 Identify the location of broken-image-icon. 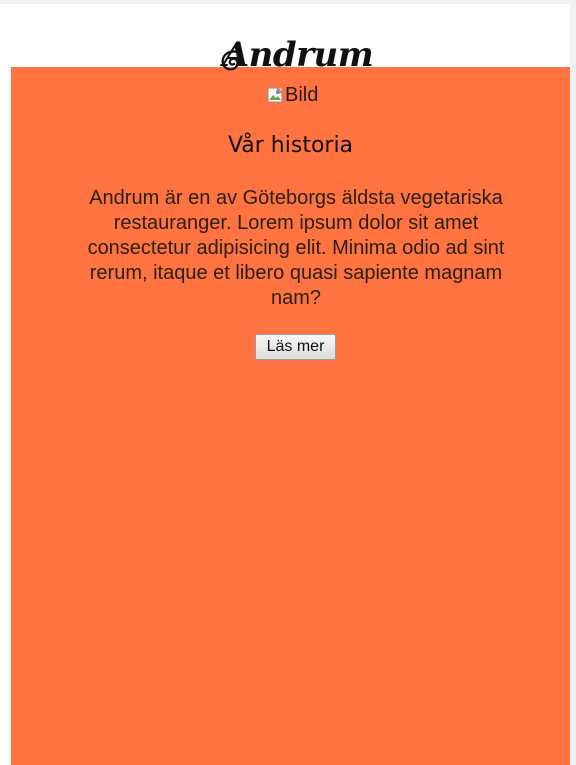
(275, 95).